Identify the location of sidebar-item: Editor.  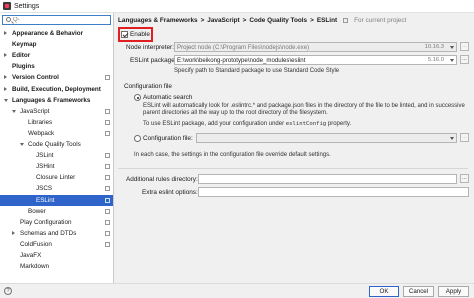
(56, 55).